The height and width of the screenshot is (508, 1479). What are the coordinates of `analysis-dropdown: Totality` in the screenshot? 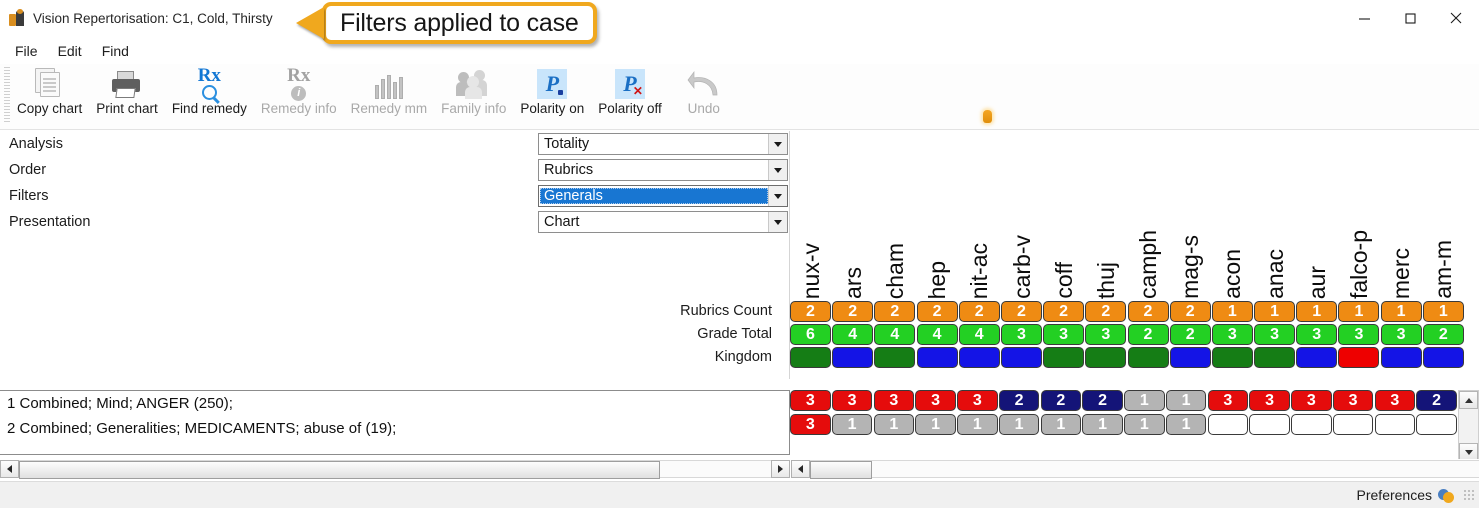 It's located at (663, 144).